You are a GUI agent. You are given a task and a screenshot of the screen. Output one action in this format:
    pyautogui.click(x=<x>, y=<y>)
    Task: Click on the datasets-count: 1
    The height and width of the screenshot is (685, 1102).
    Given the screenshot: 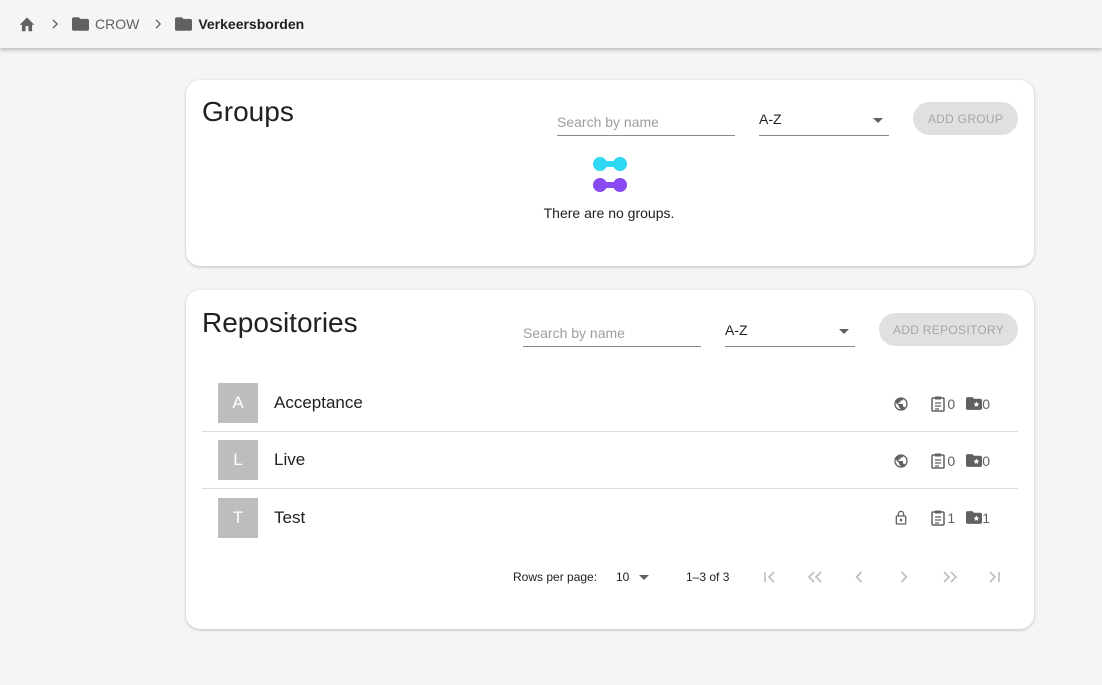 What is the action you would take?
    pyautogui.click(x=943, y=518)
    